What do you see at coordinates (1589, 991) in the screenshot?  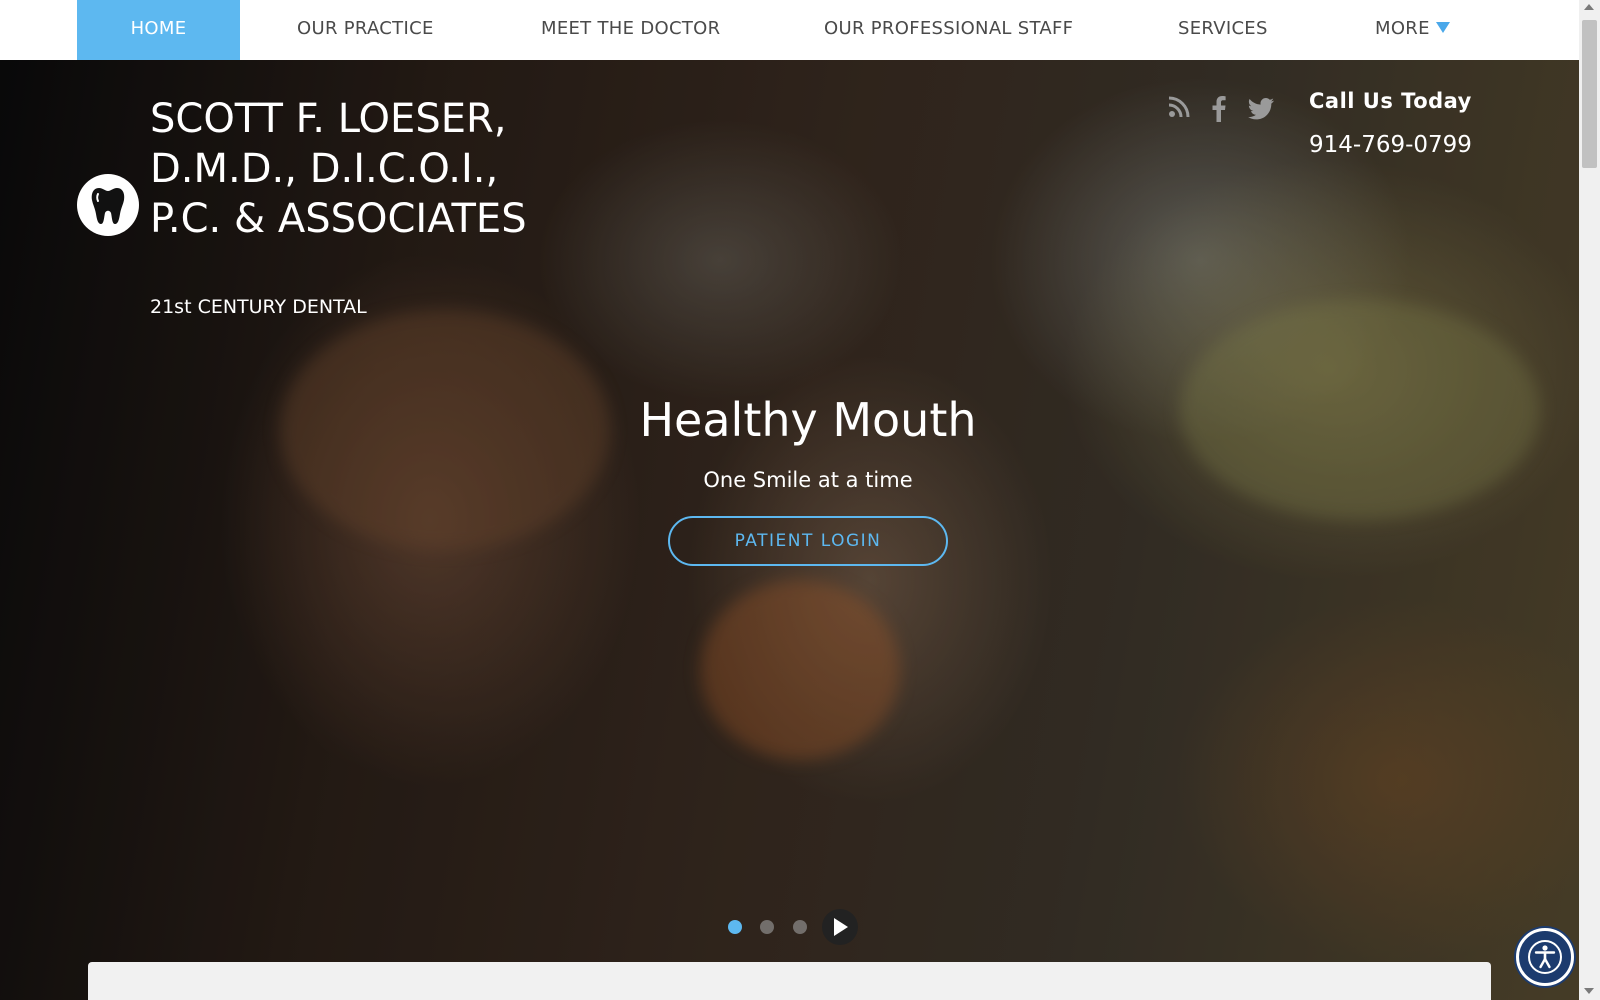 I see `scroll-down-arrow-icon` at bounding box center [1589, 991].